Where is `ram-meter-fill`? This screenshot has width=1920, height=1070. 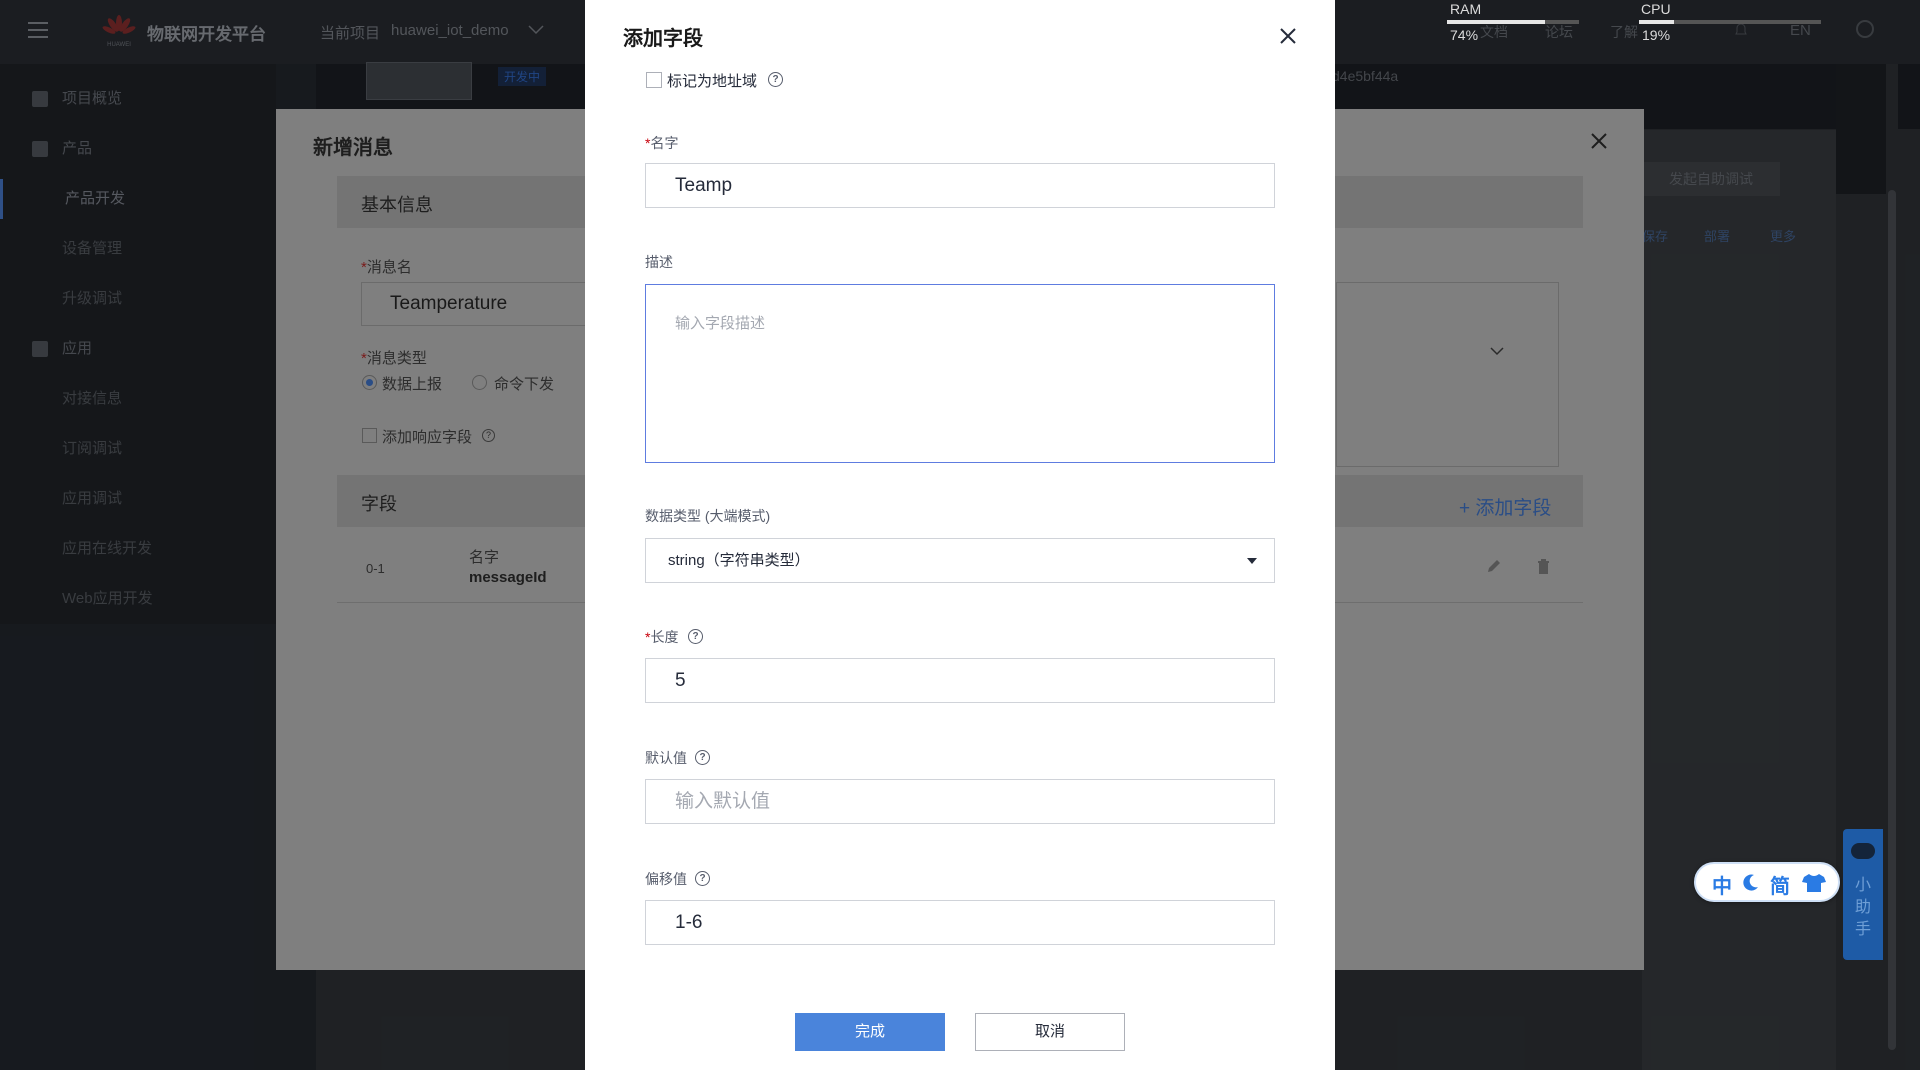 ram-meter-fill is located at coordinates (1496, 22).